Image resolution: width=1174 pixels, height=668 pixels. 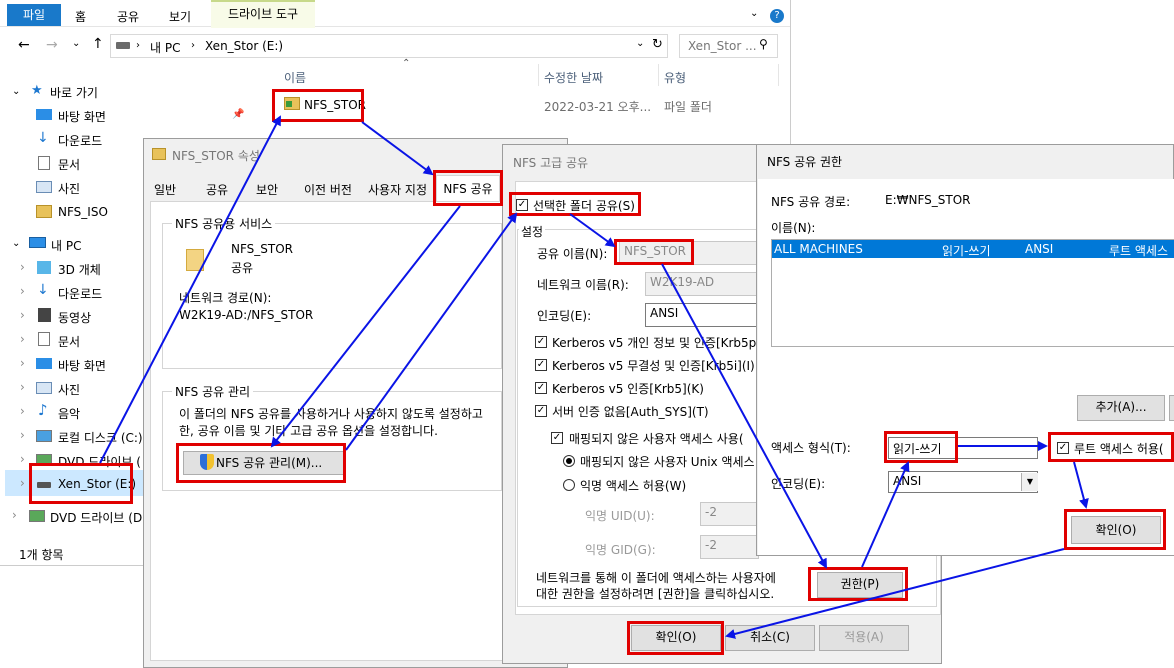 I want to click on arrow-tab-to-manage, so click(x=365, y=326).